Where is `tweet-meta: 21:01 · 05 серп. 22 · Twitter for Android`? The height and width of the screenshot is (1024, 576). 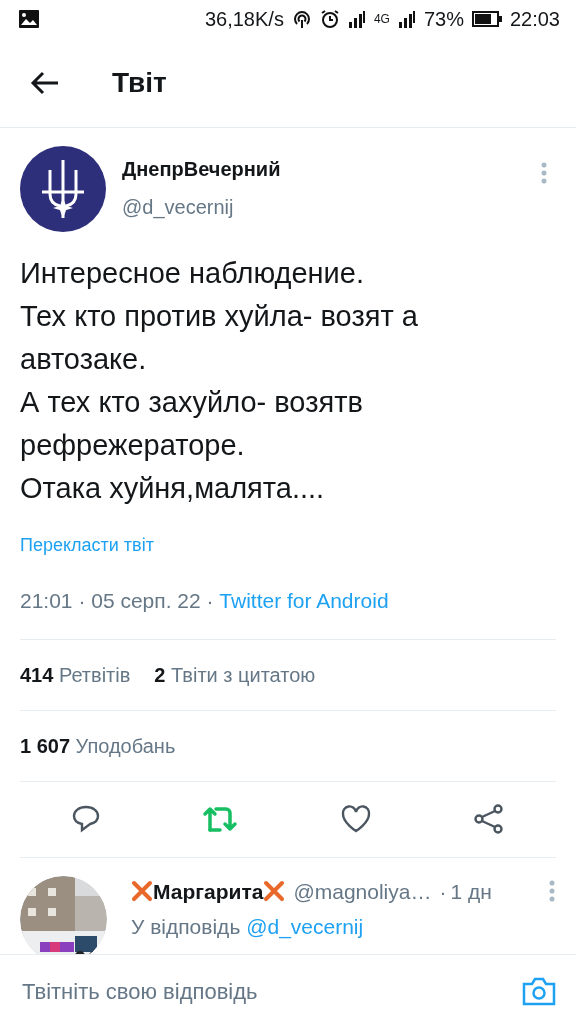
tweet-meta: 21:01 · 05 серп. 22 · Twitter for Android is located at coordinates (288, 612).